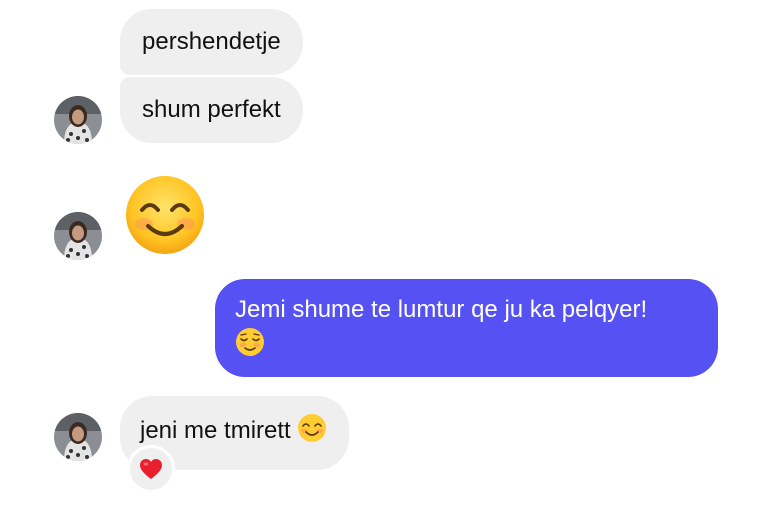 The width and height of the screenshot is (760, 506). What do you see at coordinates (441, 309) in the screenshot?
I see `message-text: Jemi shume te lumtur qe ju ka pelqyer!` at bounding box center [441, 309].